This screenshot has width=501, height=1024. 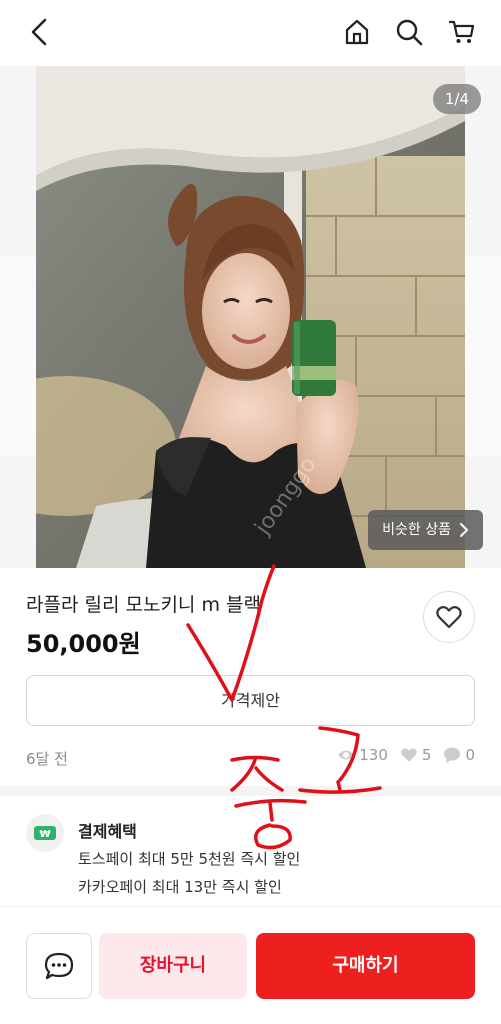 What do you see at coordinates (250, 700) in the screenshot?
I see `price-offer-button: 가격제안` at bounding box center [250, 700].